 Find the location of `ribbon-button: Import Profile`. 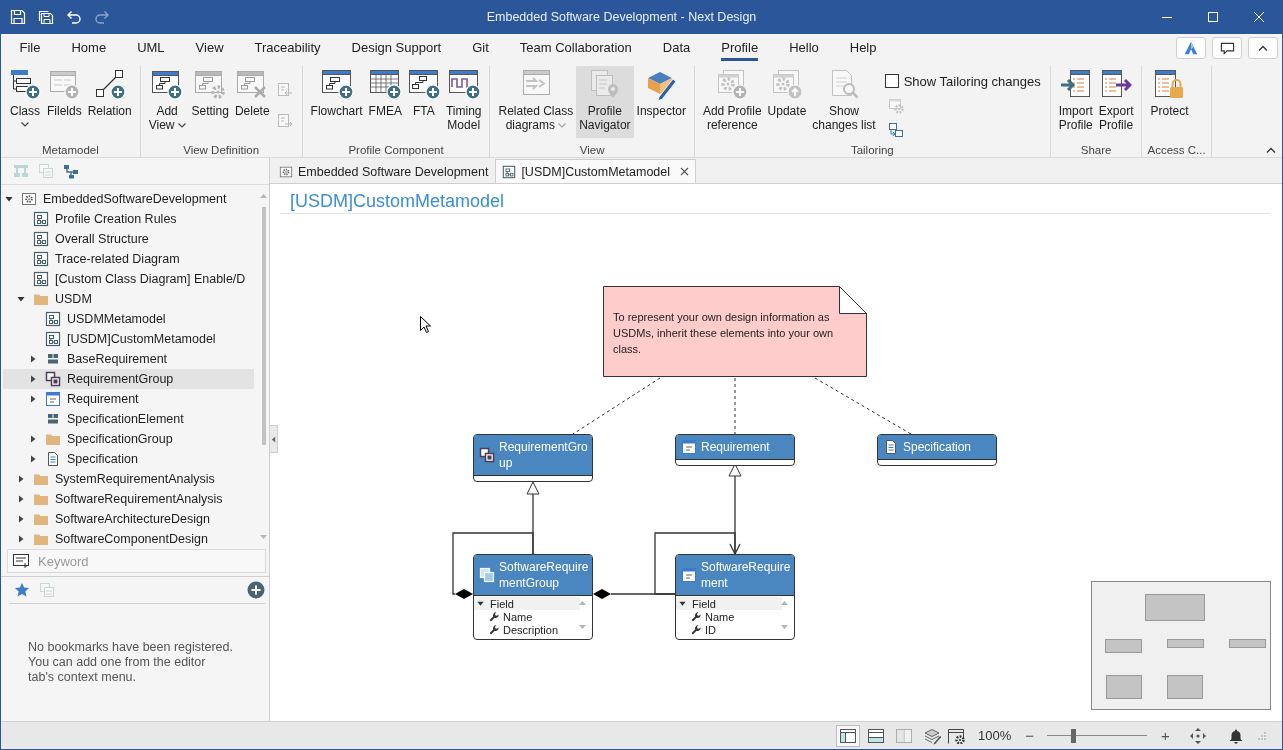

ribbon-button: Import Profile is located at coordinates (1075, 102).